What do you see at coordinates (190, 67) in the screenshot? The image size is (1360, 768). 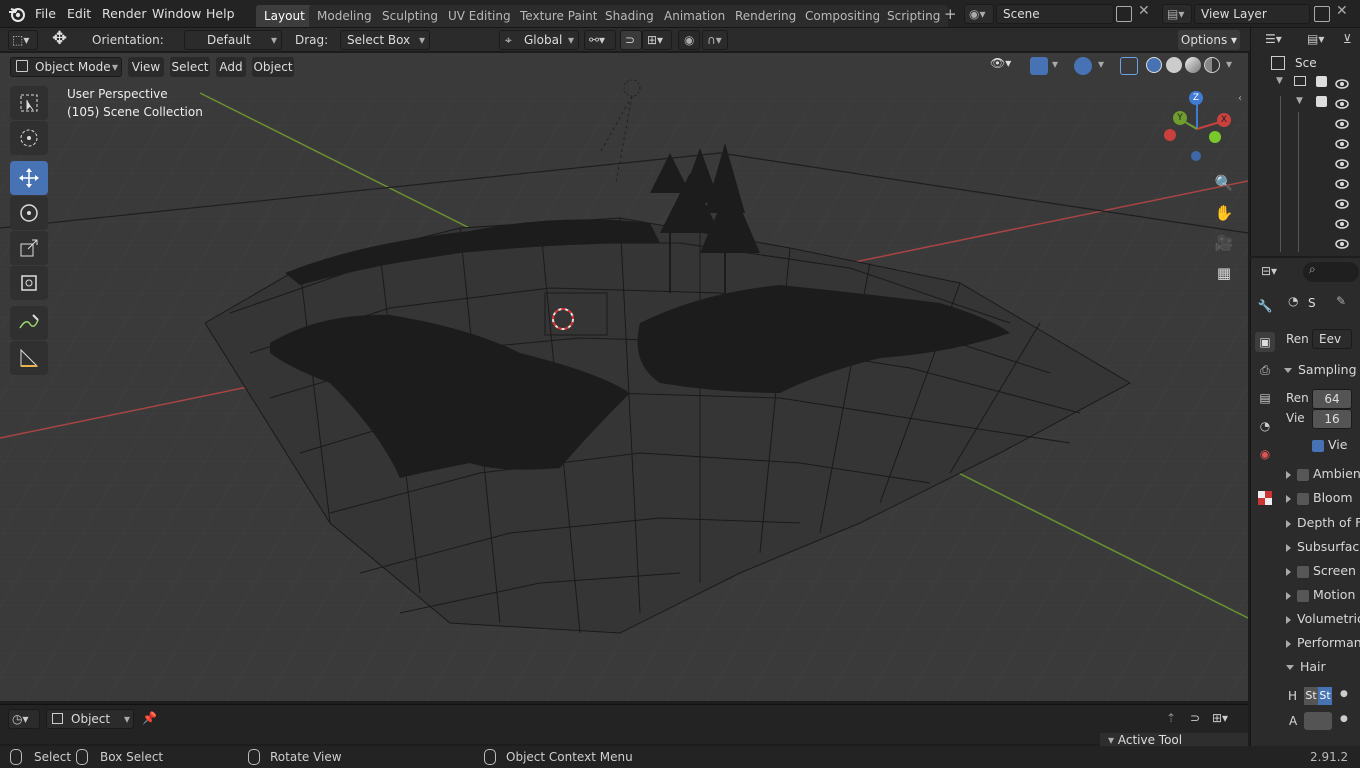 I see `select-menu: Select` at bounding box center [190, 67].